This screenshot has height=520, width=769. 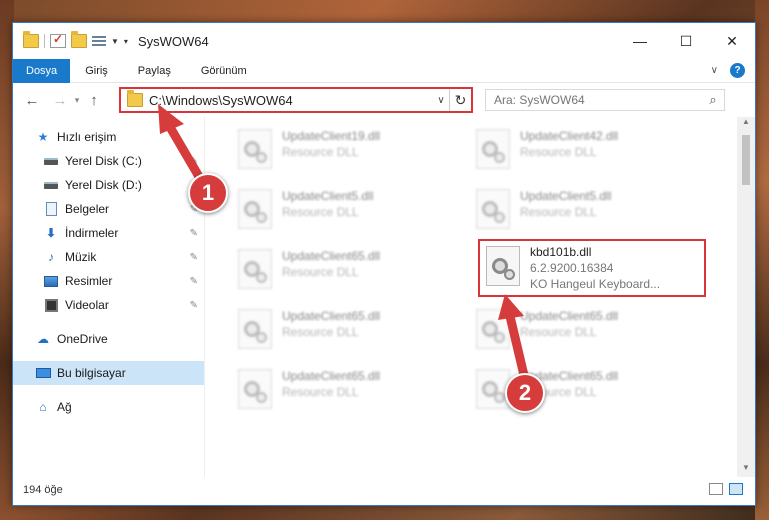 I want to click on address-row: ← → ▾ ↑ C:\Windows\SysWOW64 ∨ ↻ ⌕, so click(x=384, y=100).